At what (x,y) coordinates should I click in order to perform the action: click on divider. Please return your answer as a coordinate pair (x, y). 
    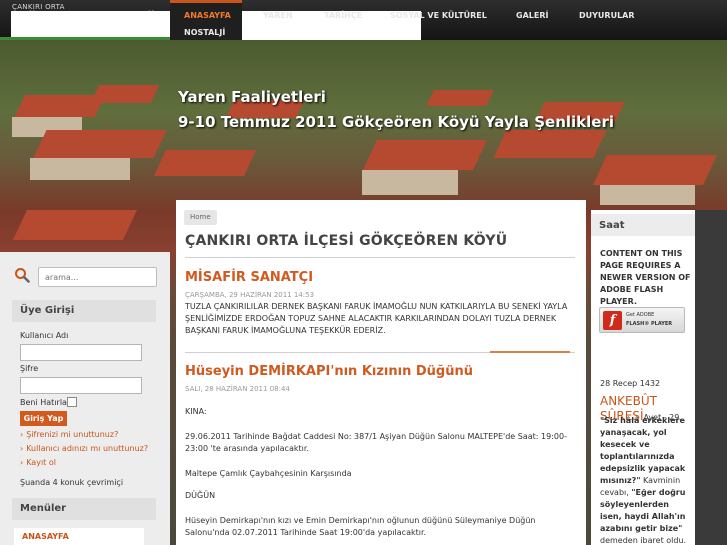
    Looking at the image, I should click on (380, 257).